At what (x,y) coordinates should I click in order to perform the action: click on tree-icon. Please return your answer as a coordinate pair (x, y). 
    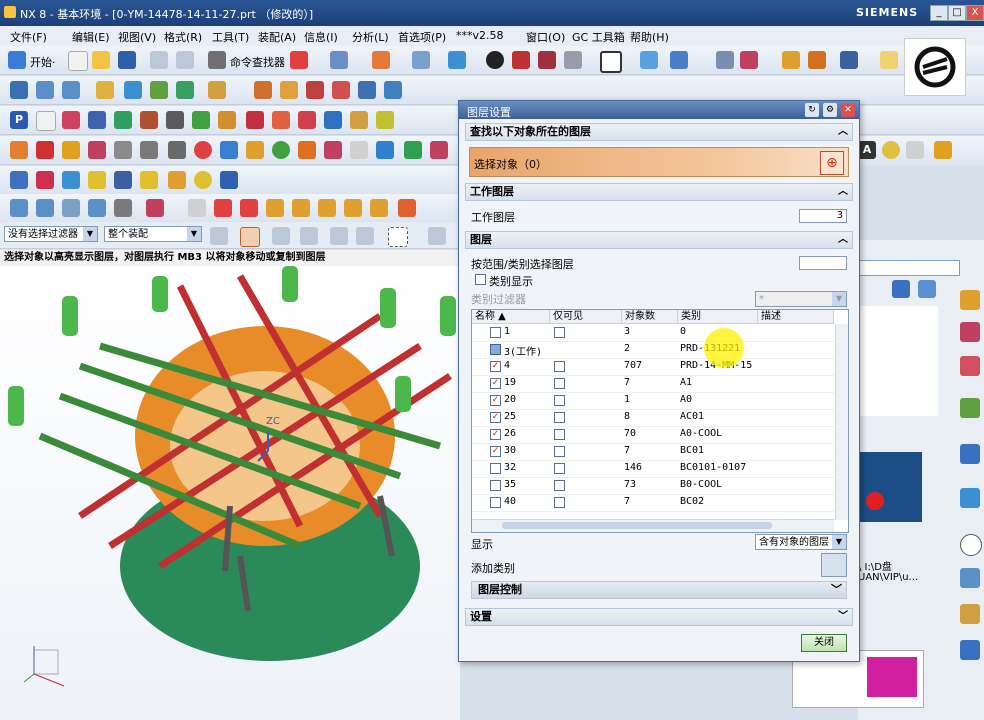
    Looking at the image, I should click on (159, 90).